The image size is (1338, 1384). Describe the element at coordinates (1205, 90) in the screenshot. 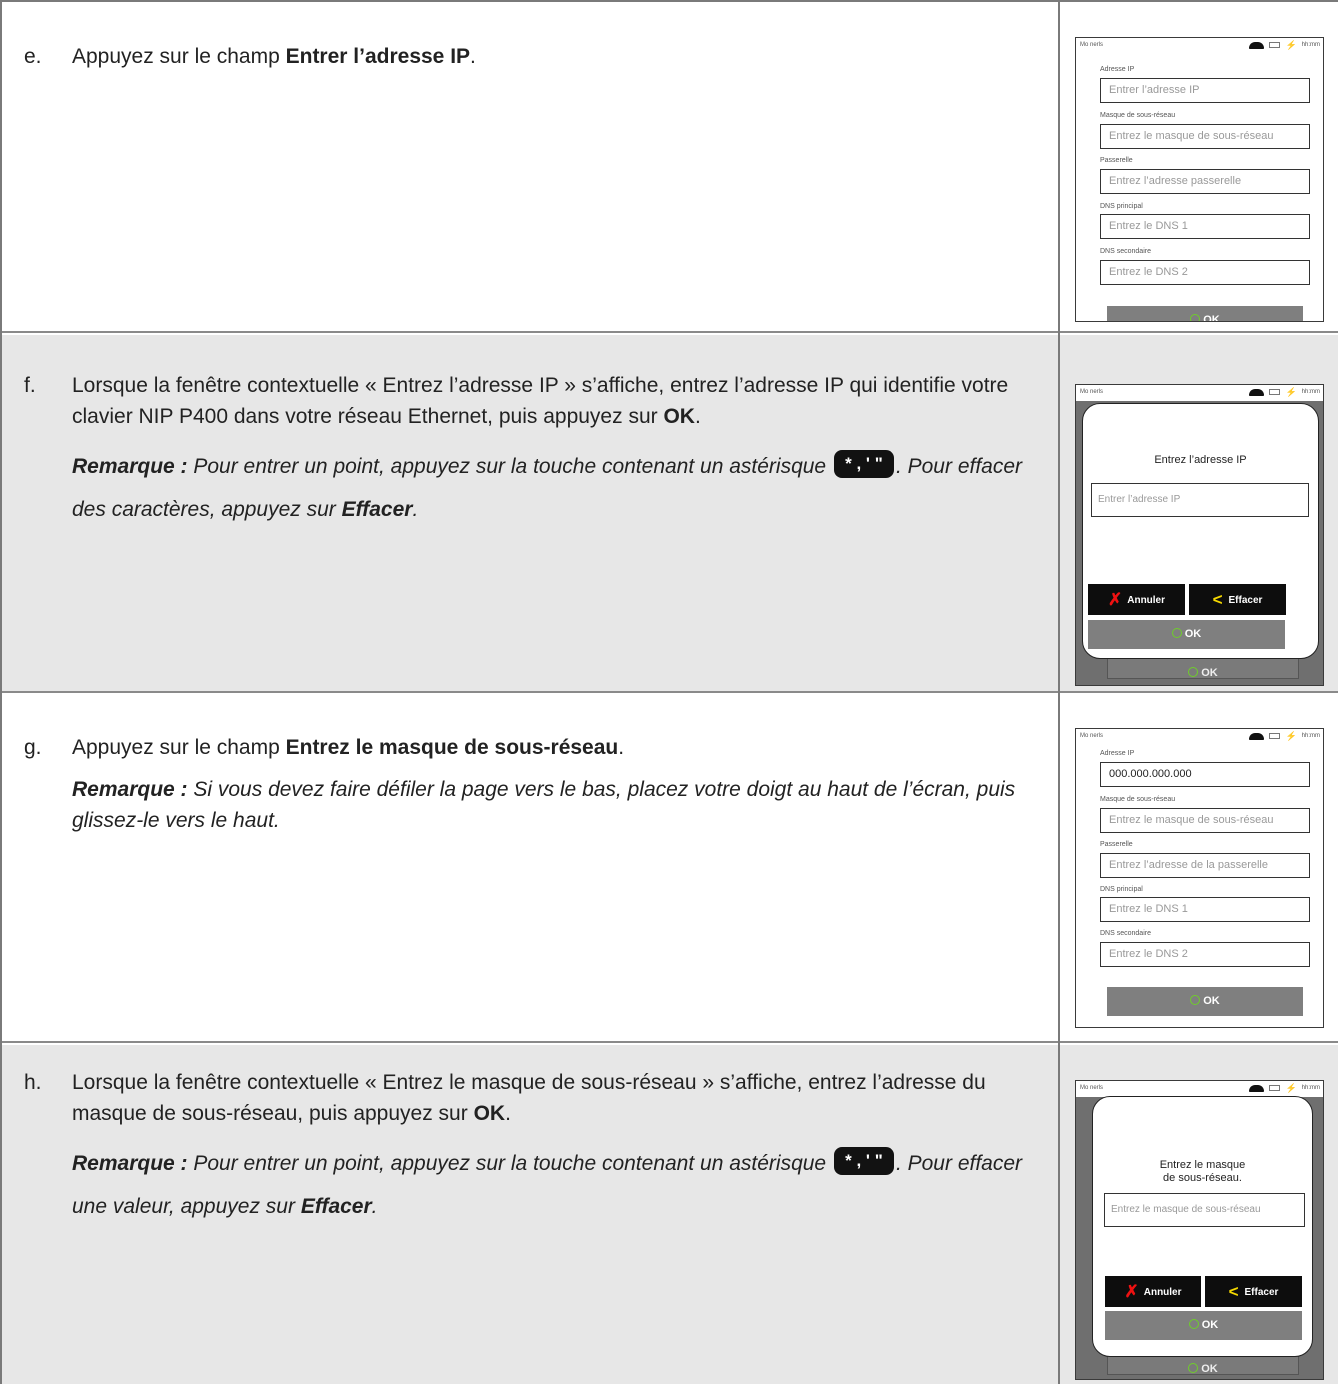

I see `ip-address-field: Entrer l’adresse IP` at that location.